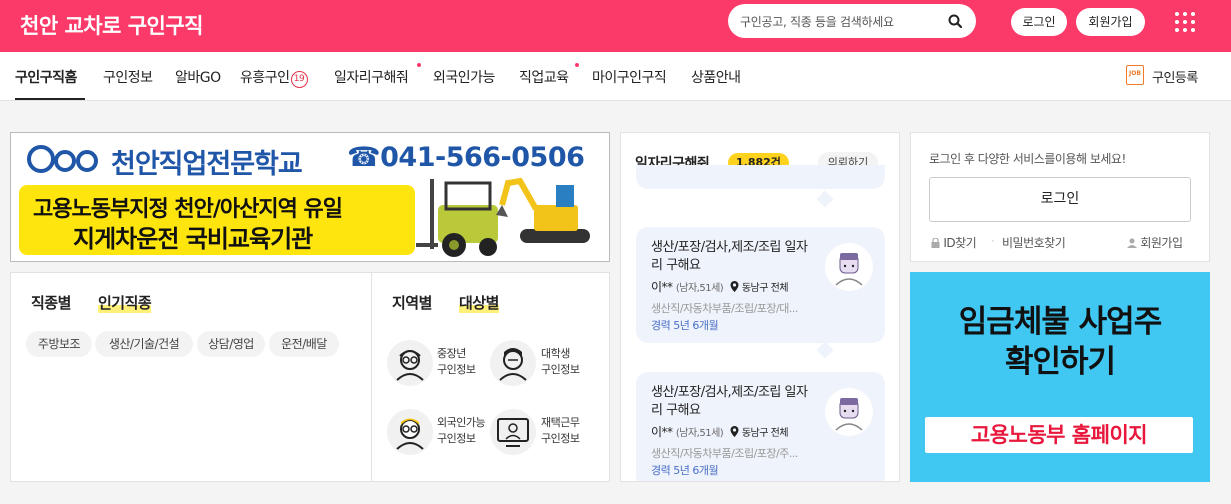  I want to click on person-icon, so click(1132, 243).